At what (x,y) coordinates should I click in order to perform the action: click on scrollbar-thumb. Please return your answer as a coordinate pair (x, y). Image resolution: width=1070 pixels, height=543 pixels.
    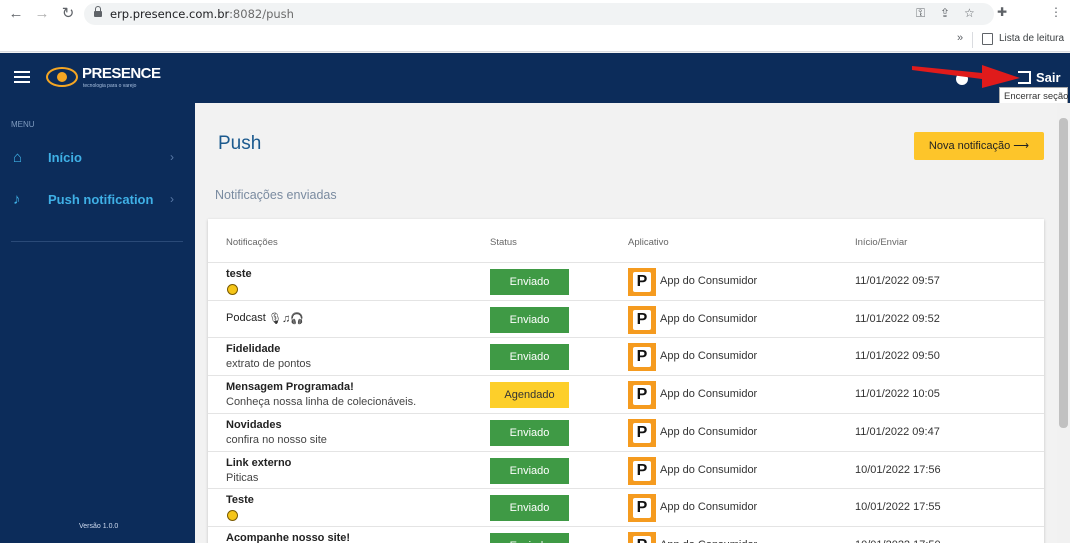
    Looking at the image, I should click on (1063, 273).